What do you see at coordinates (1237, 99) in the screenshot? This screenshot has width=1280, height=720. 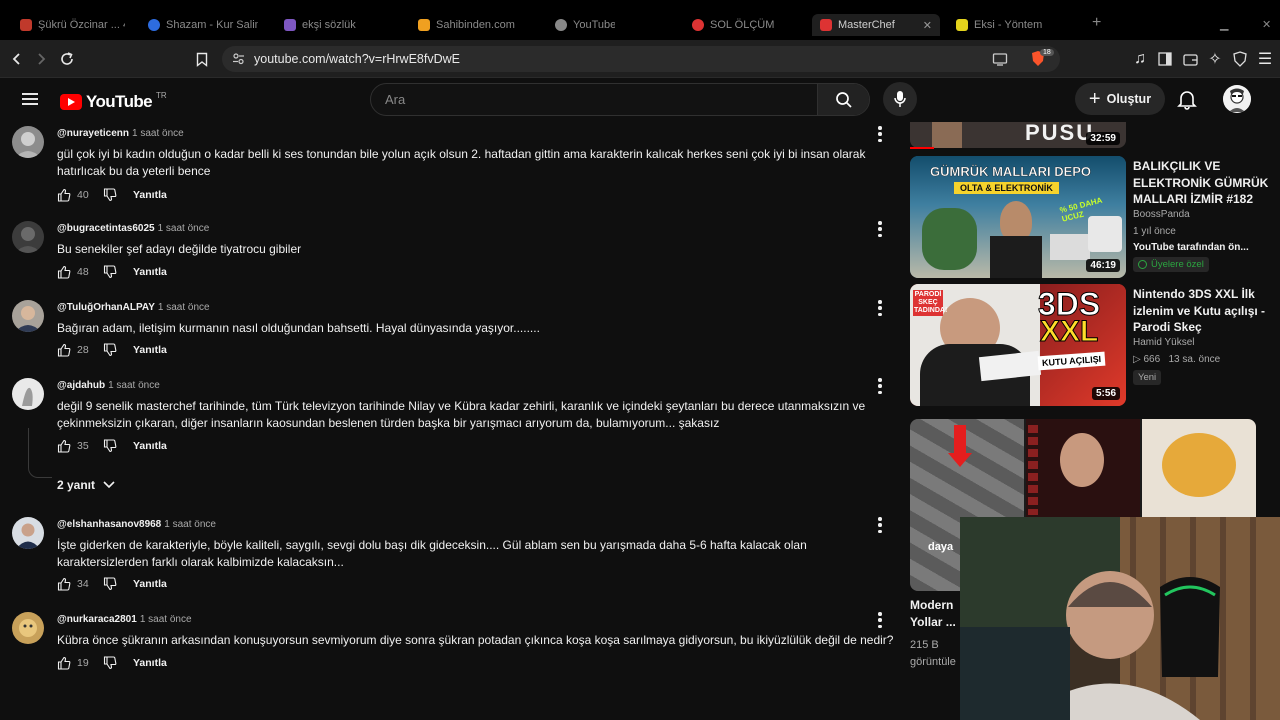 I see `account-avatar` at bounding box center [1237, 99].